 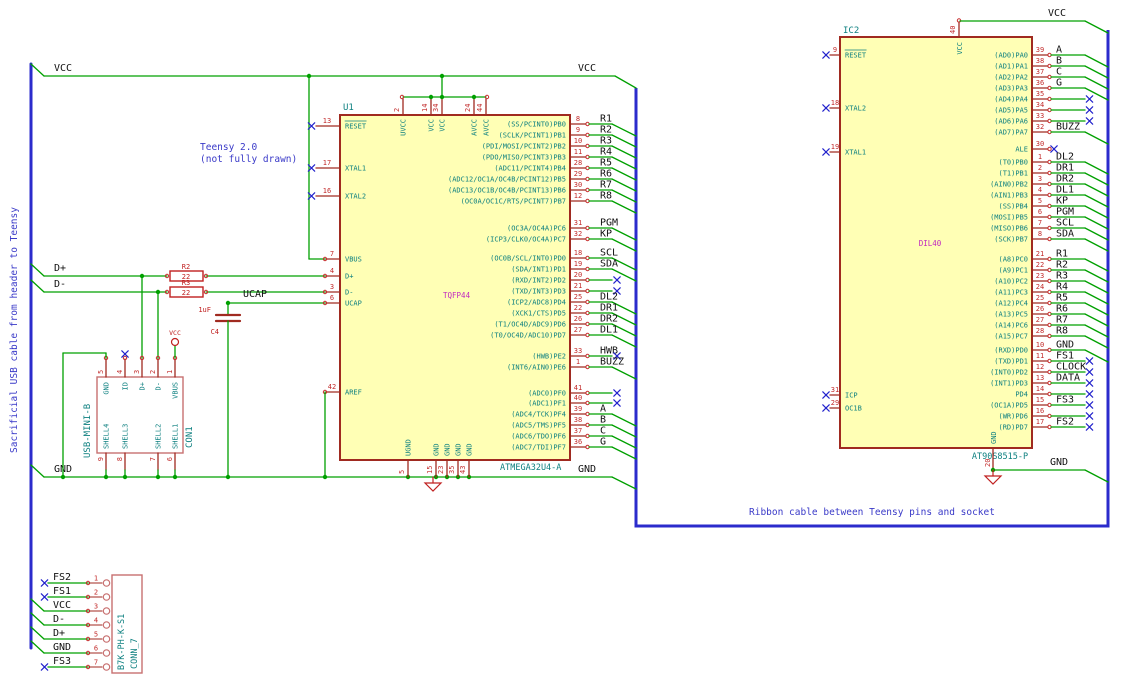 What do you see at coordinates (578, 264) in the screenshot?
I see `pin-number: 19` at bounding box center [578, 264].